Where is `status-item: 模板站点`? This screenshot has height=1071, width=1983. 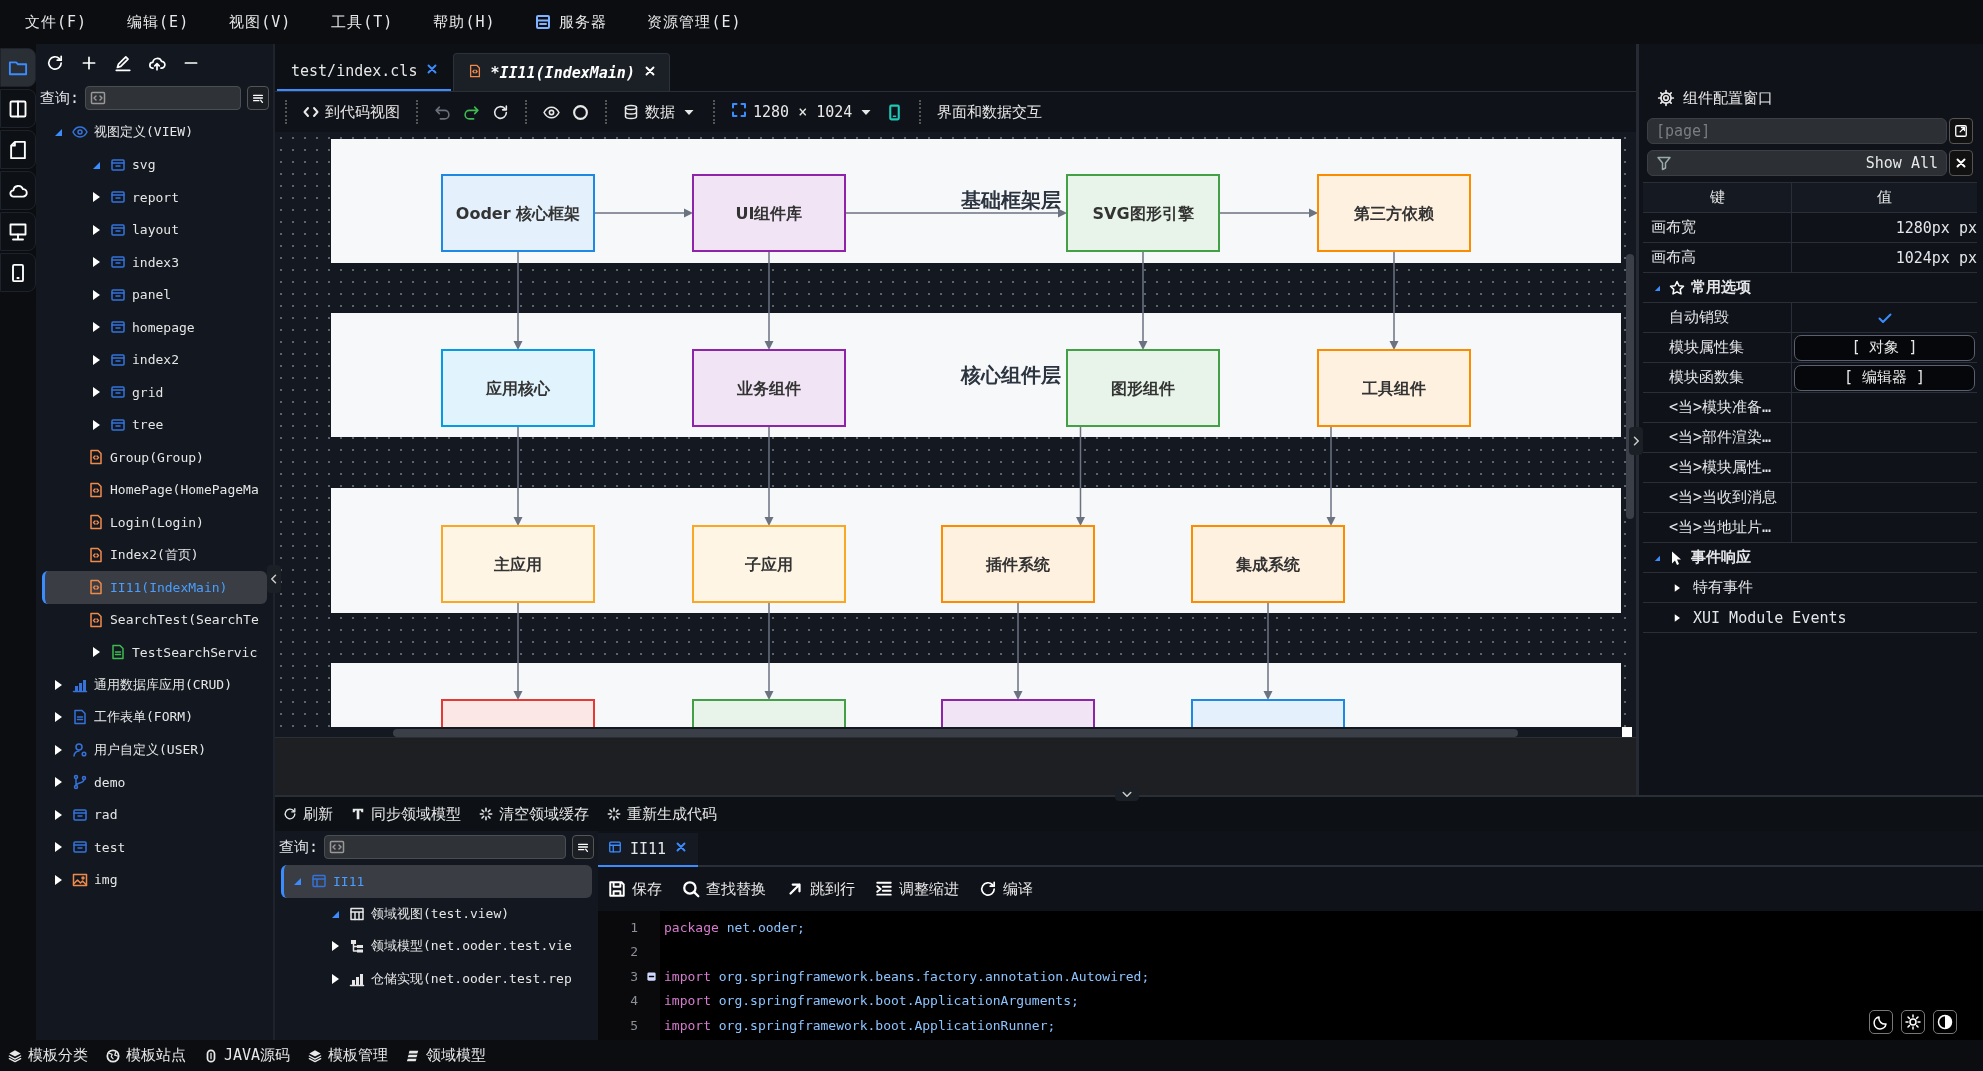 status-item: 模板站点 is located at coordinates (146, 1055).